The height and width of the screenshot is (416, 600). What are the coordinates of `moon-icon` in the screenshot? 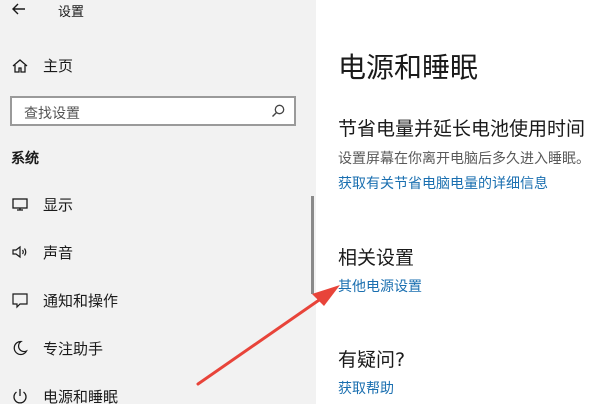 It's located at (20, 348).